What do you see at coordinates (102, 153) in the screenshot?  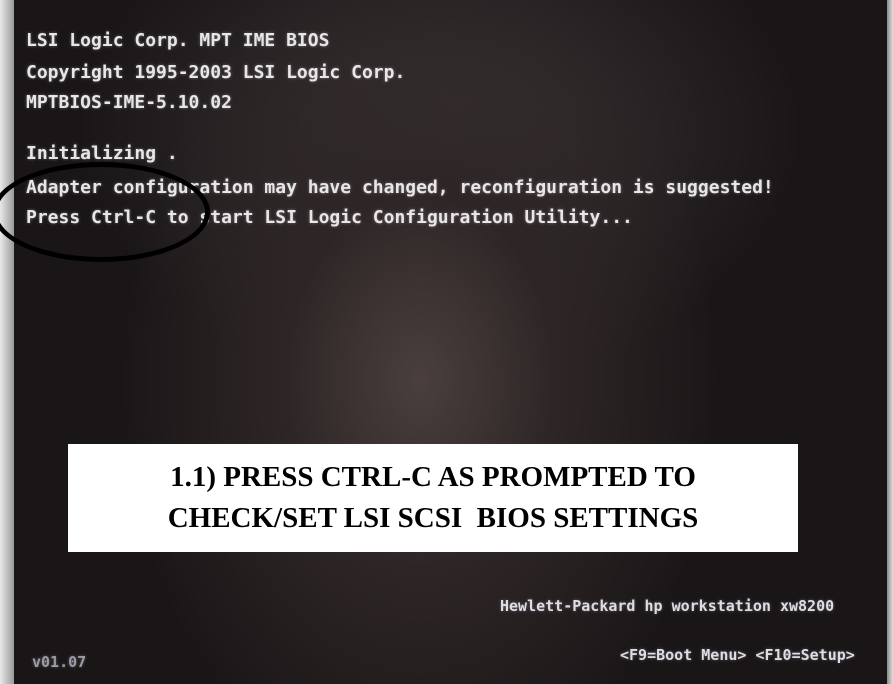 I see `bios-initializing-line: Initializing .` at bounding box center [102, 153].